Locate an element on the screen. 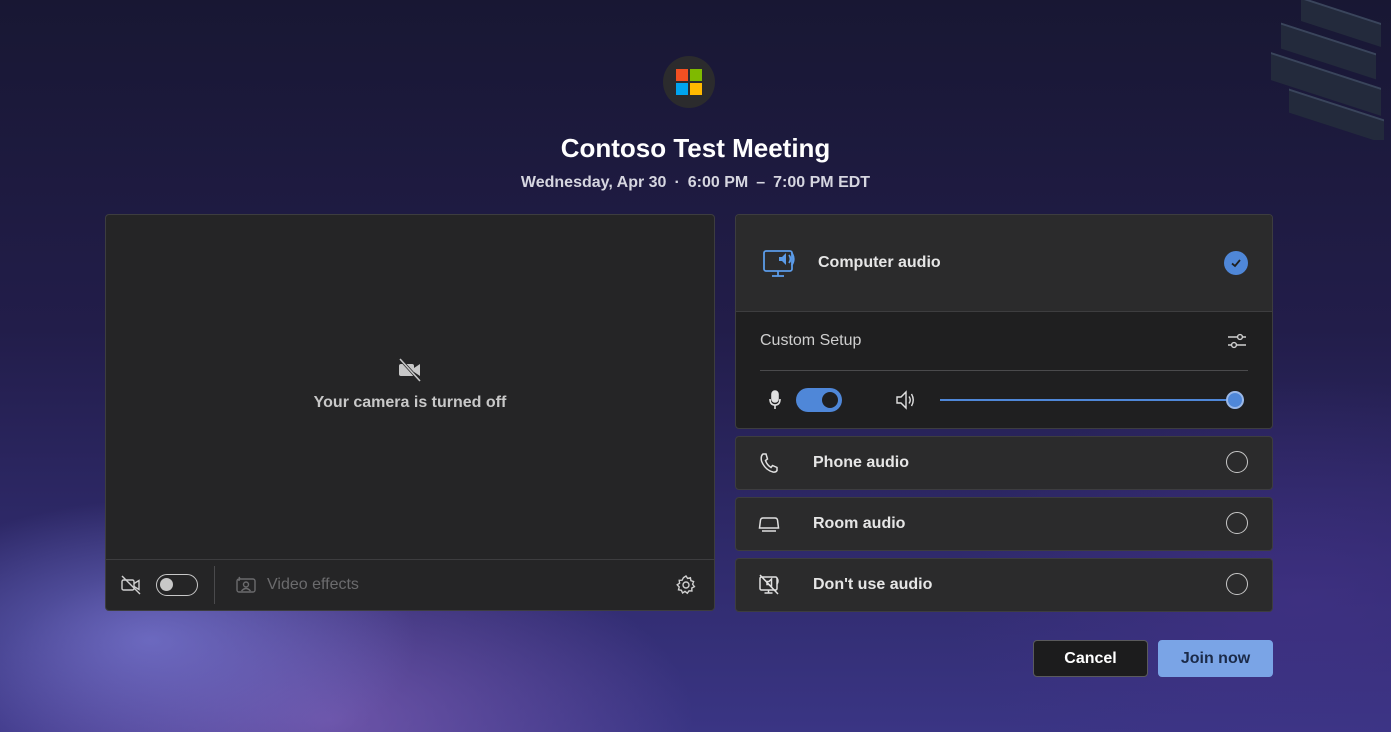 This screenshot has height=732, width=1391. microsoft-logo is located at coordinates (689, 82).